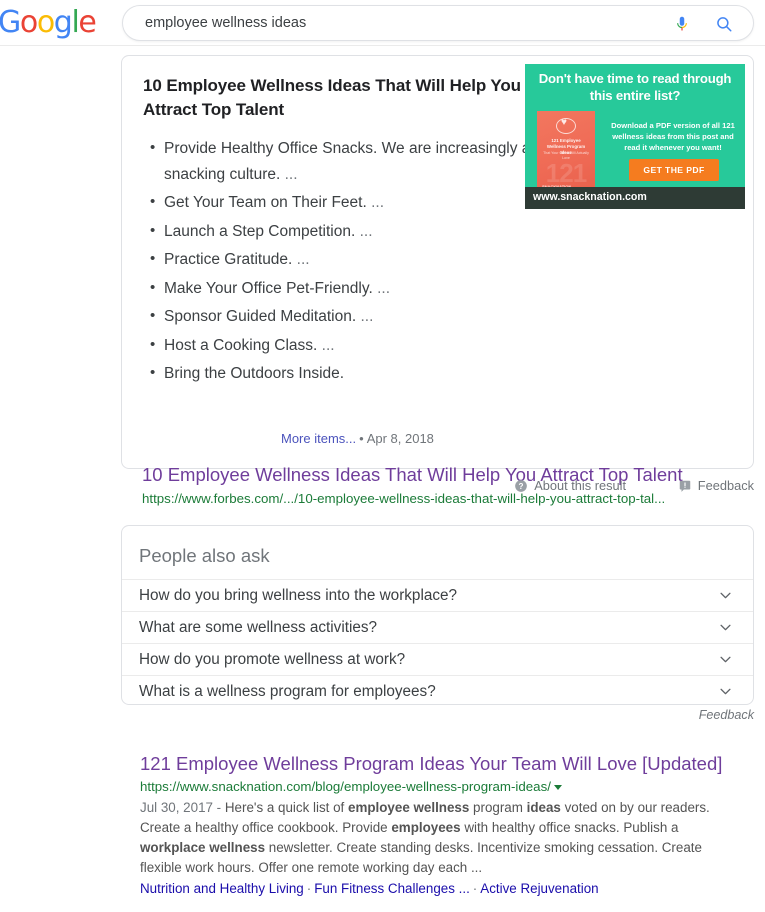 The width and height of the screenshot is (765, 912). Describe the element at coordinates (580, 485) in the screenshot. I see `about-this-result-label: About this result` at that location.